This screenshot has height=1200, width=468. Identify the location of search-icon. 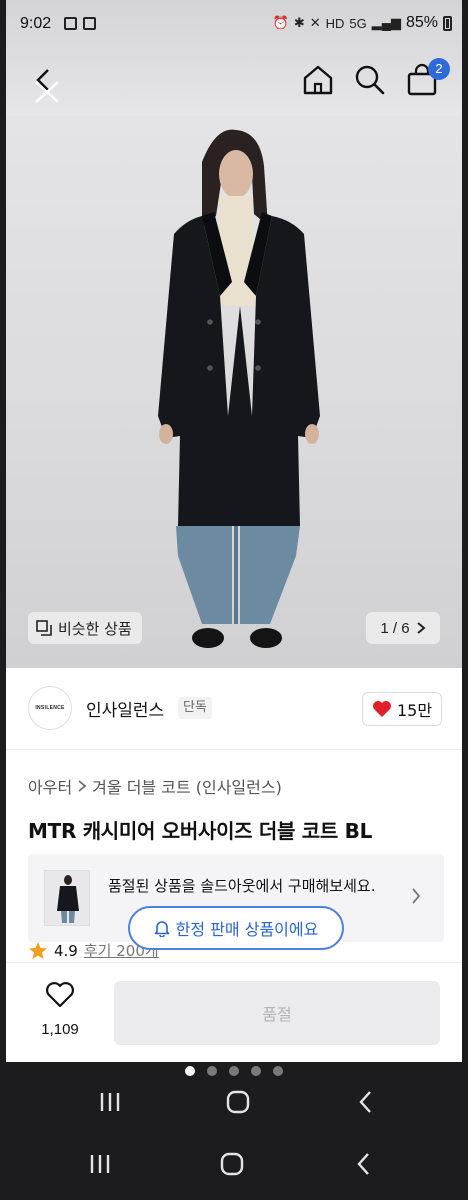
(370, 80).